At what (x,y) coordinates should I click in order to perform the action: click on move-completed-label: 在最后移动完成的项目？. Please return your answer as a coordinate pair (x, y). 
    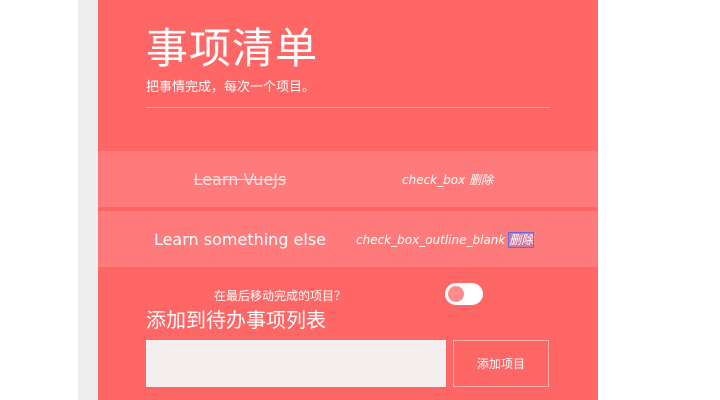
    Looking at the image, I should click on (280, 296).